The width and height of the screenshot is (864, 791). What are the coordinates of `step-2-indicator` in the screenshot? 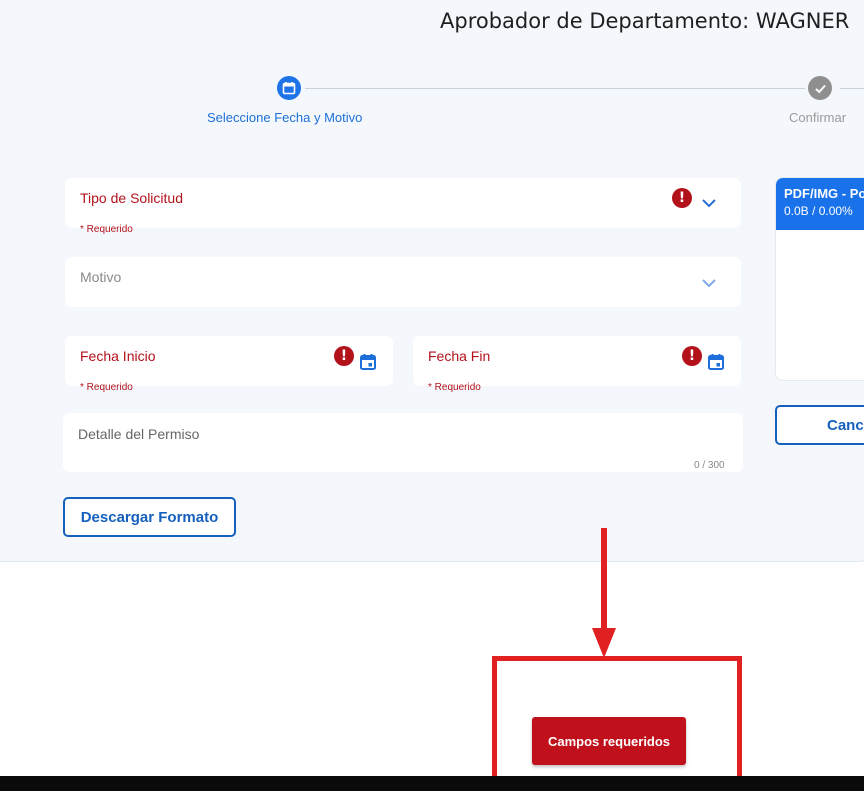 It's located at (820, 88).